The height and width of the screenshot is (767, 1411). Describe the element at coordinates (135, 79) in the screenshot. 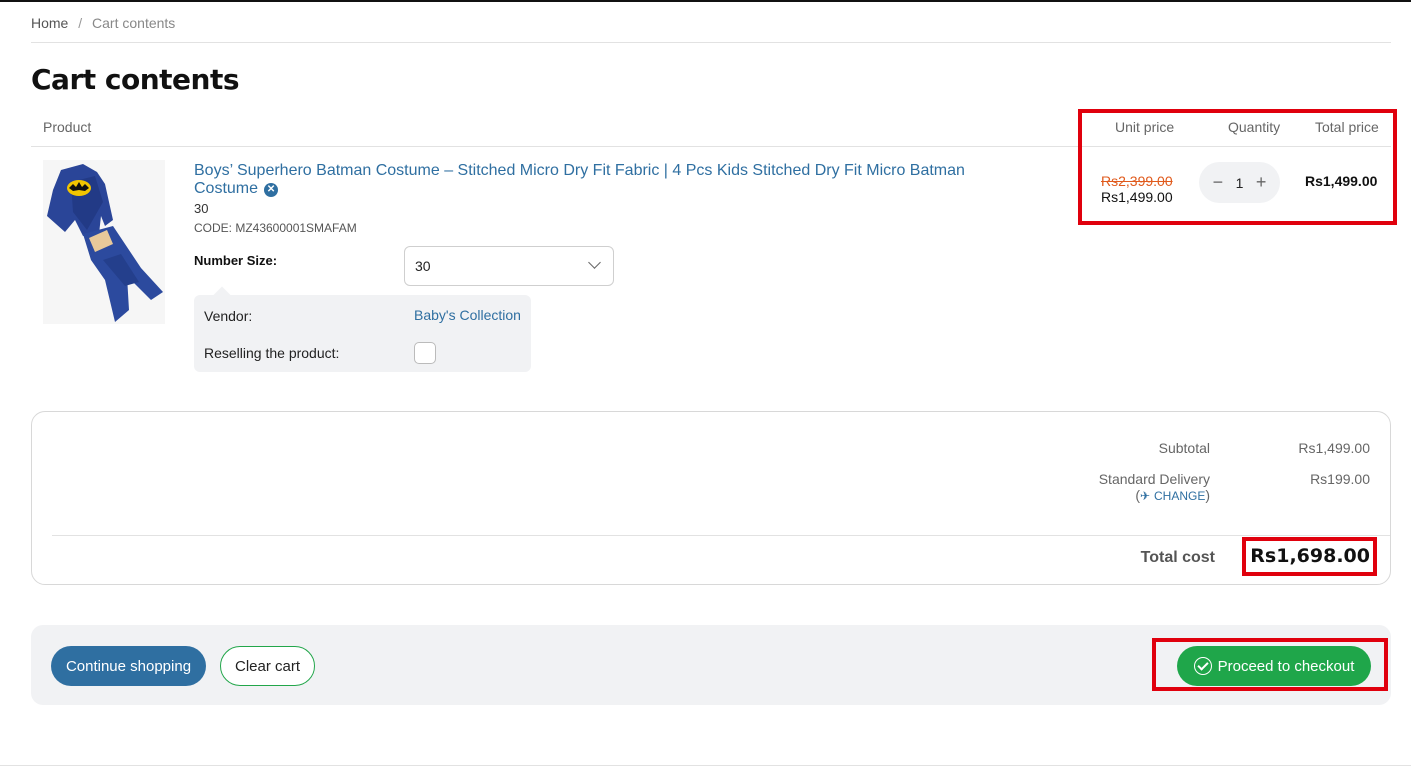

I see `page-title: Cart contents` at that location.